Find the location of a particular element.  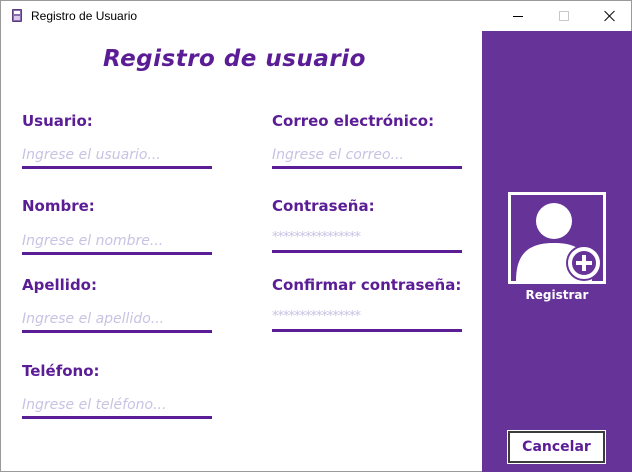

close-icon is located at coordinates (610, 16).